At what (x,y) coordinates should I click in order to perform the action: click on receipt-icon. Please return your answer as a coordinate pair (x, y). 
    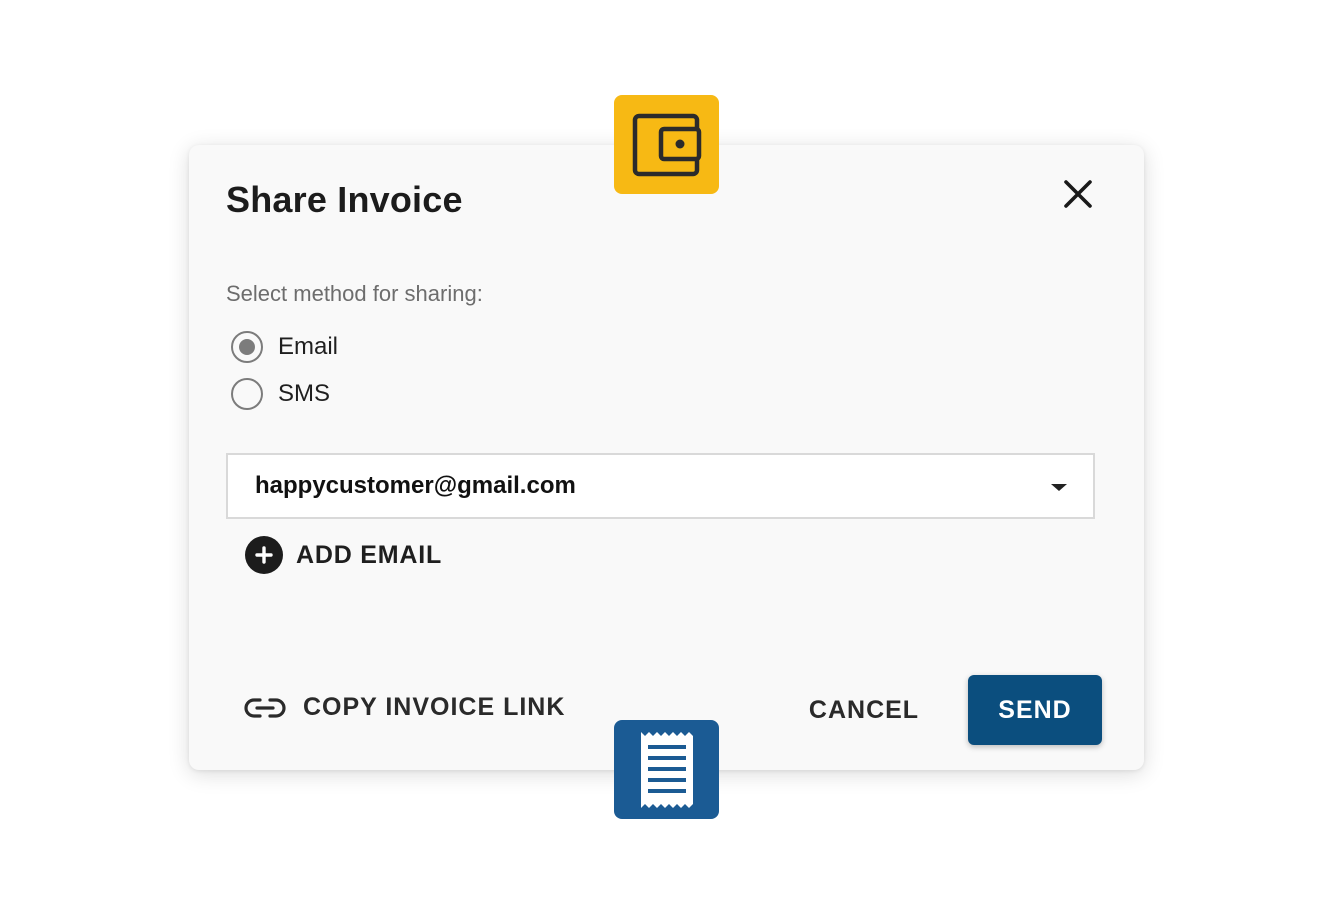
    Looking at the image, I should click on (666, 769).